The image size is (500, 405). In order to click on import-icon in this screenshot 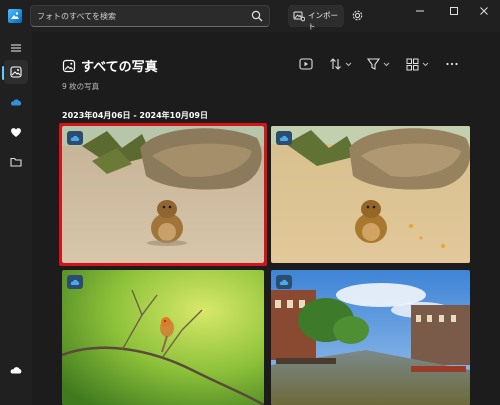, I will do `click(299, 16)`.